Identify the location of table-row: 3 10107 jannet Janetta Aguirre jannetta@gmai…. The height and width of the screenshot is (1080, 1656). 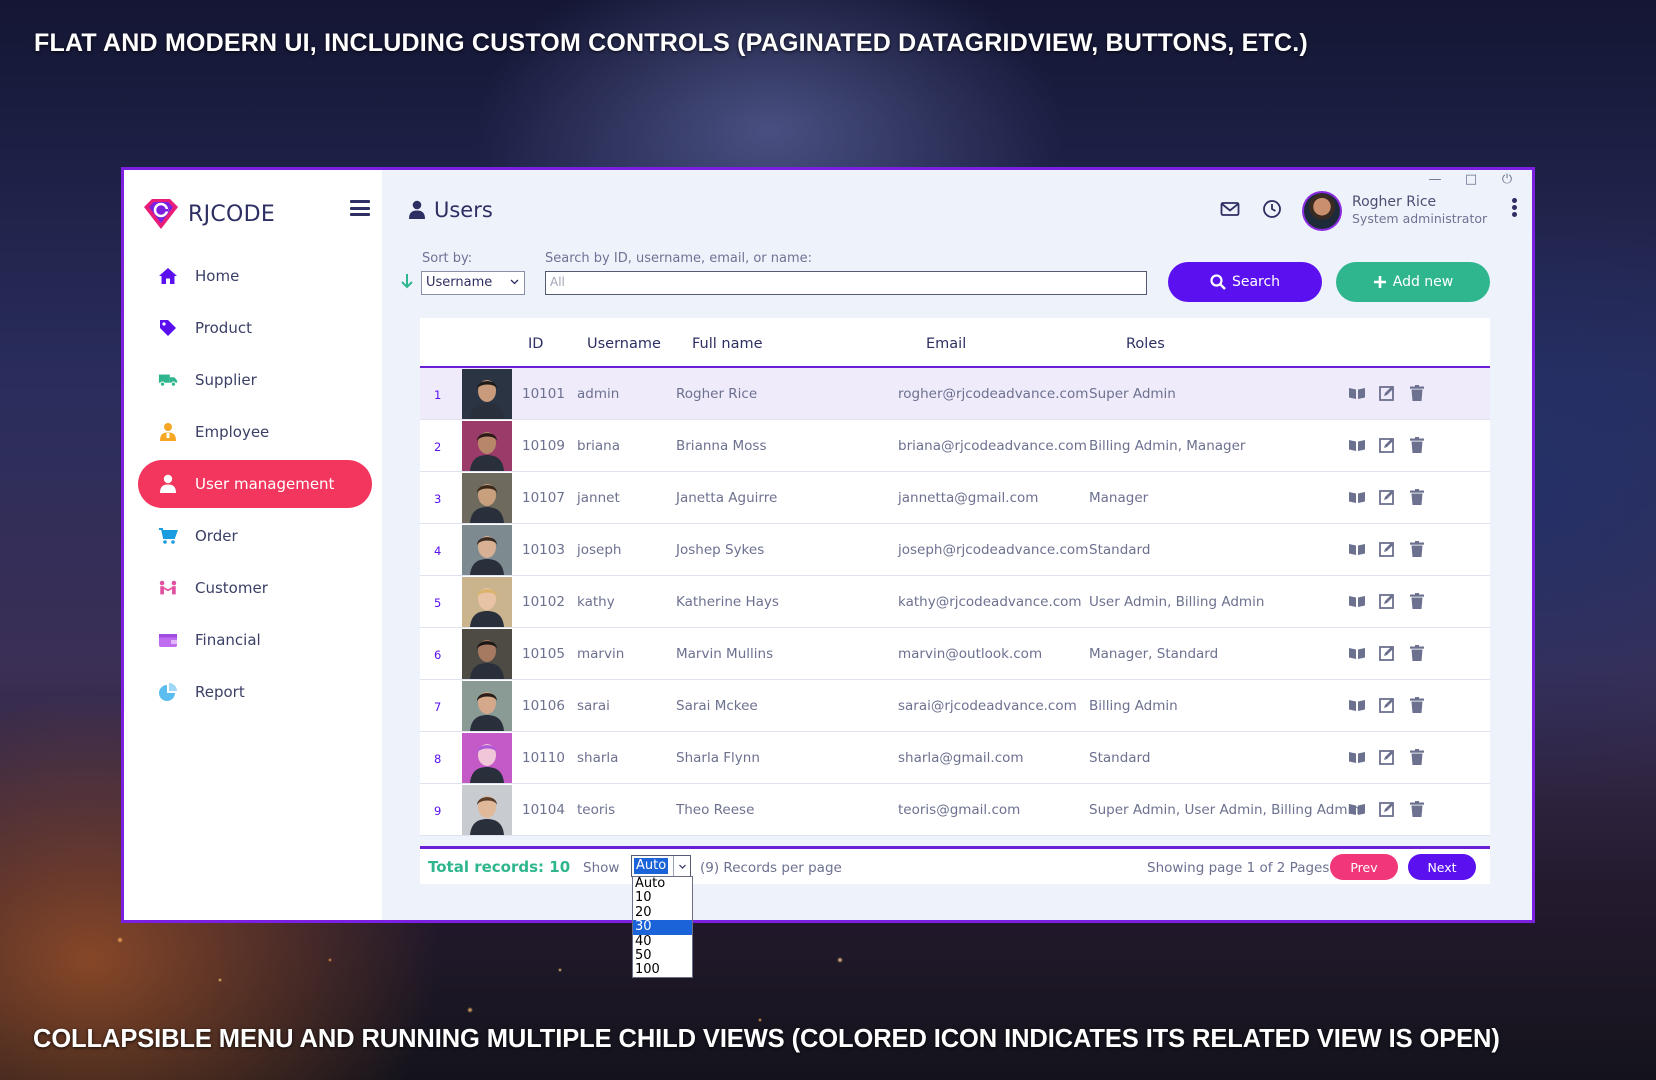
(955, 498).